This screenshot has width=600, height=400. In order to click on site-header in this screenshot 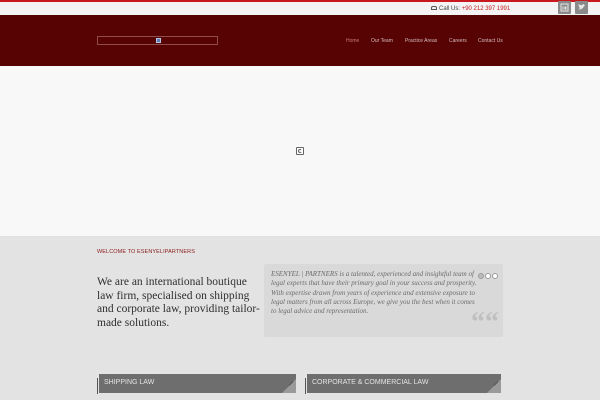, I will do `click(300, 40)`.